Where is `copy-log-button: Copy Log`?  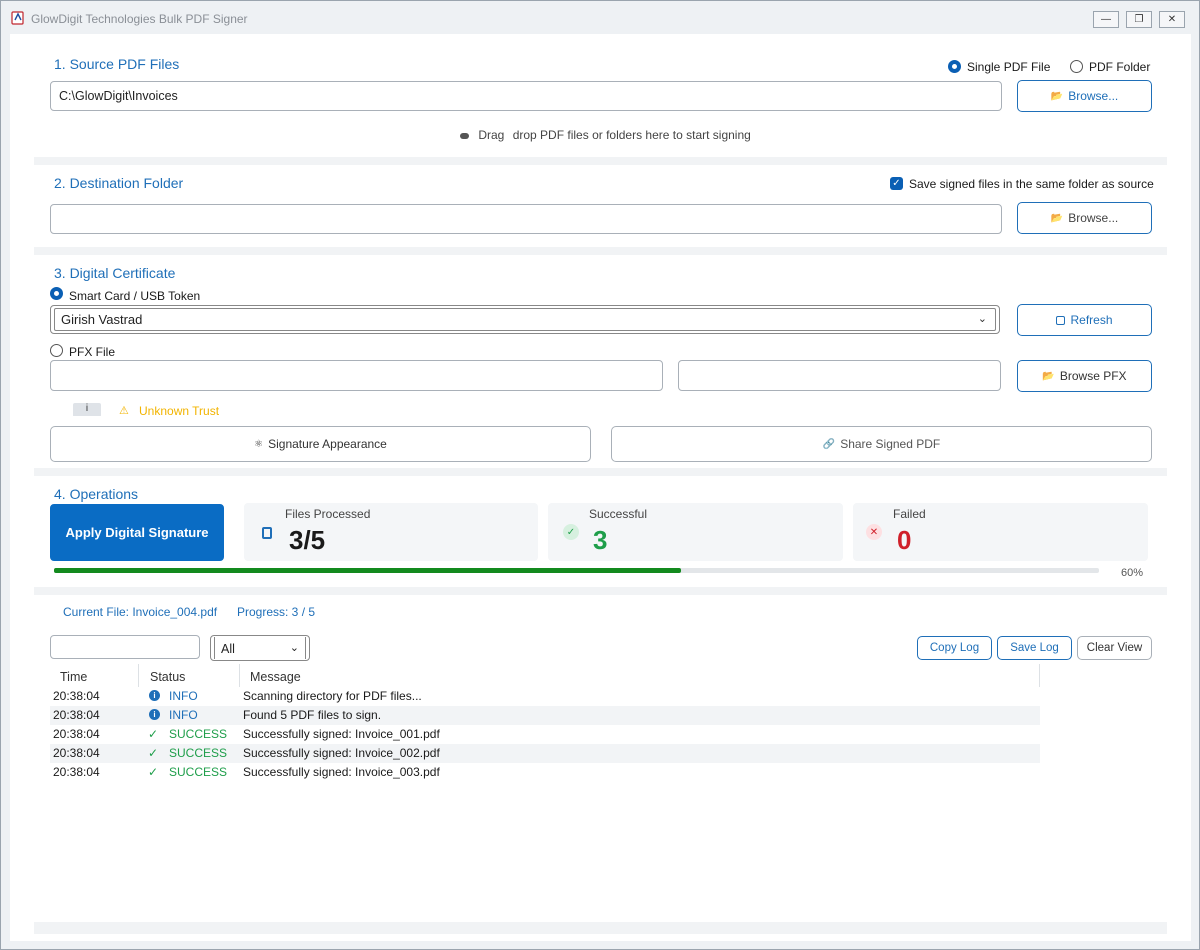
copy-log-button: Copy Log is located at coordinates (954, 648).